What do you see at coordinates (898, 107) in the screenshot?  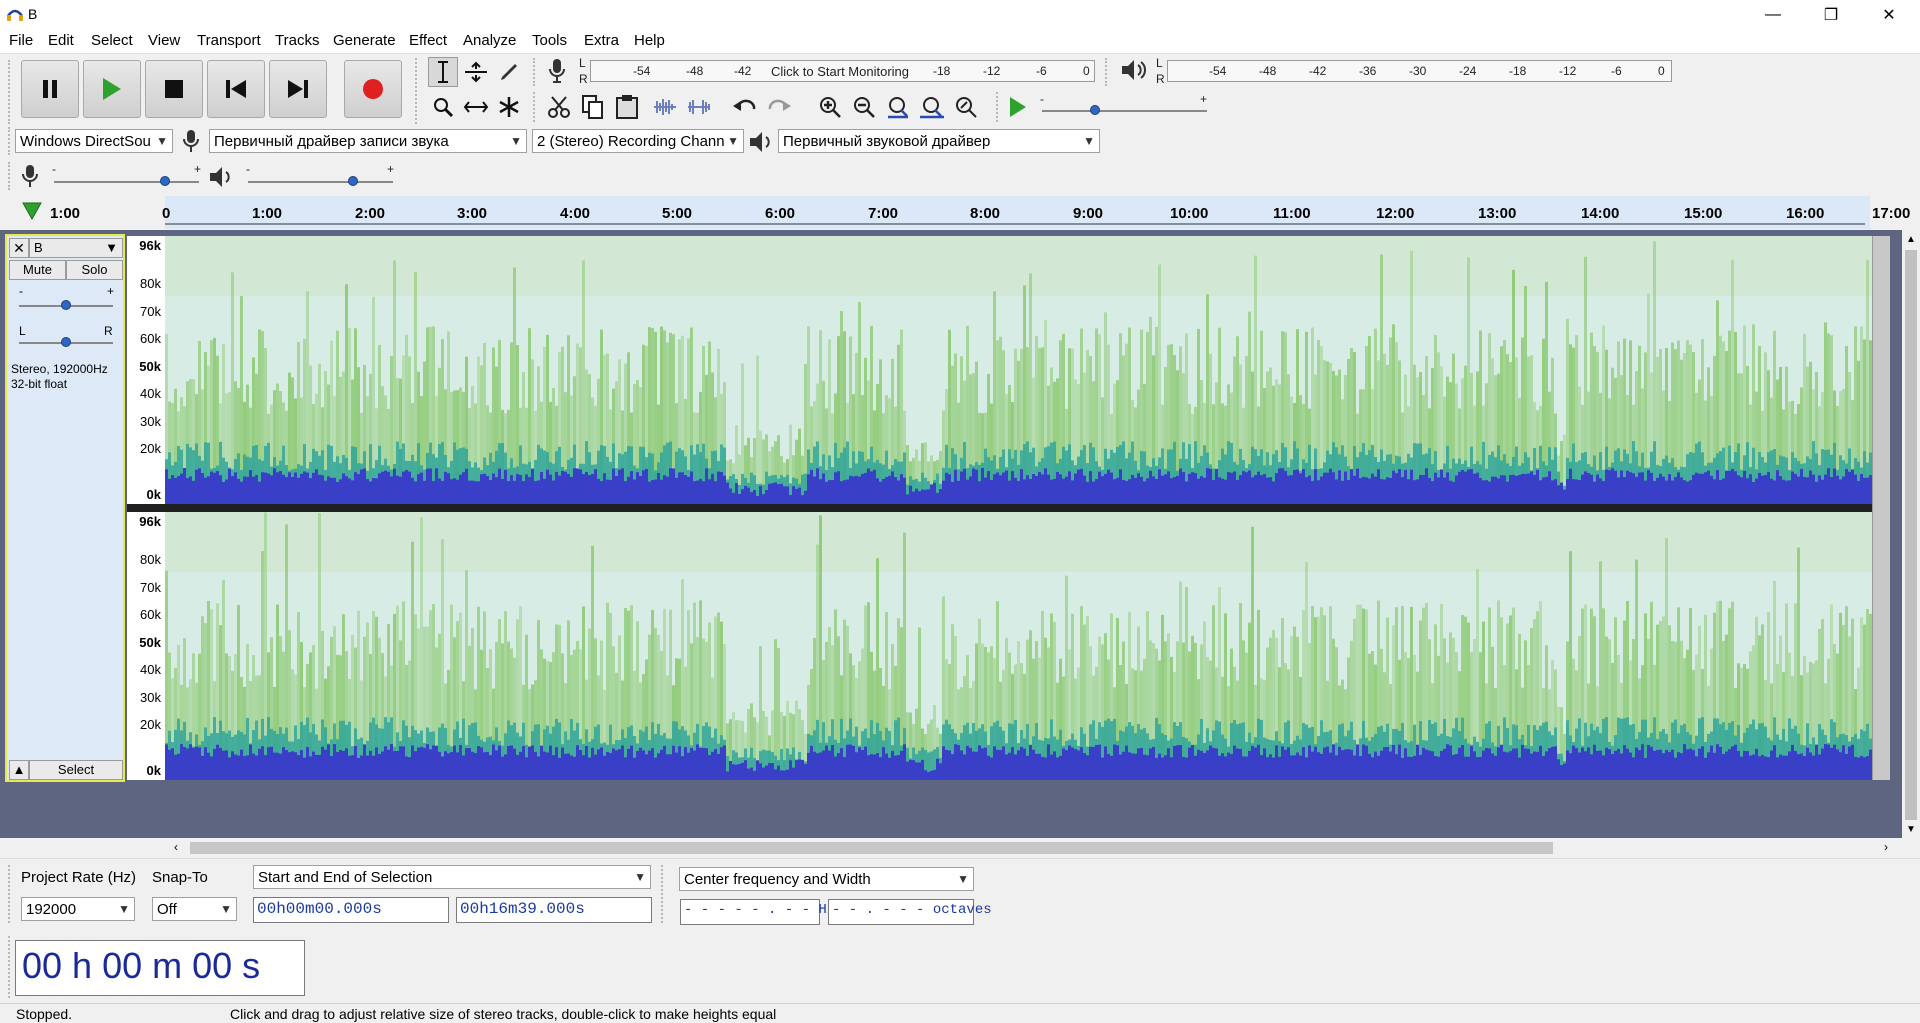 I see `fit-selection-button` at bounding box center [898, 107].